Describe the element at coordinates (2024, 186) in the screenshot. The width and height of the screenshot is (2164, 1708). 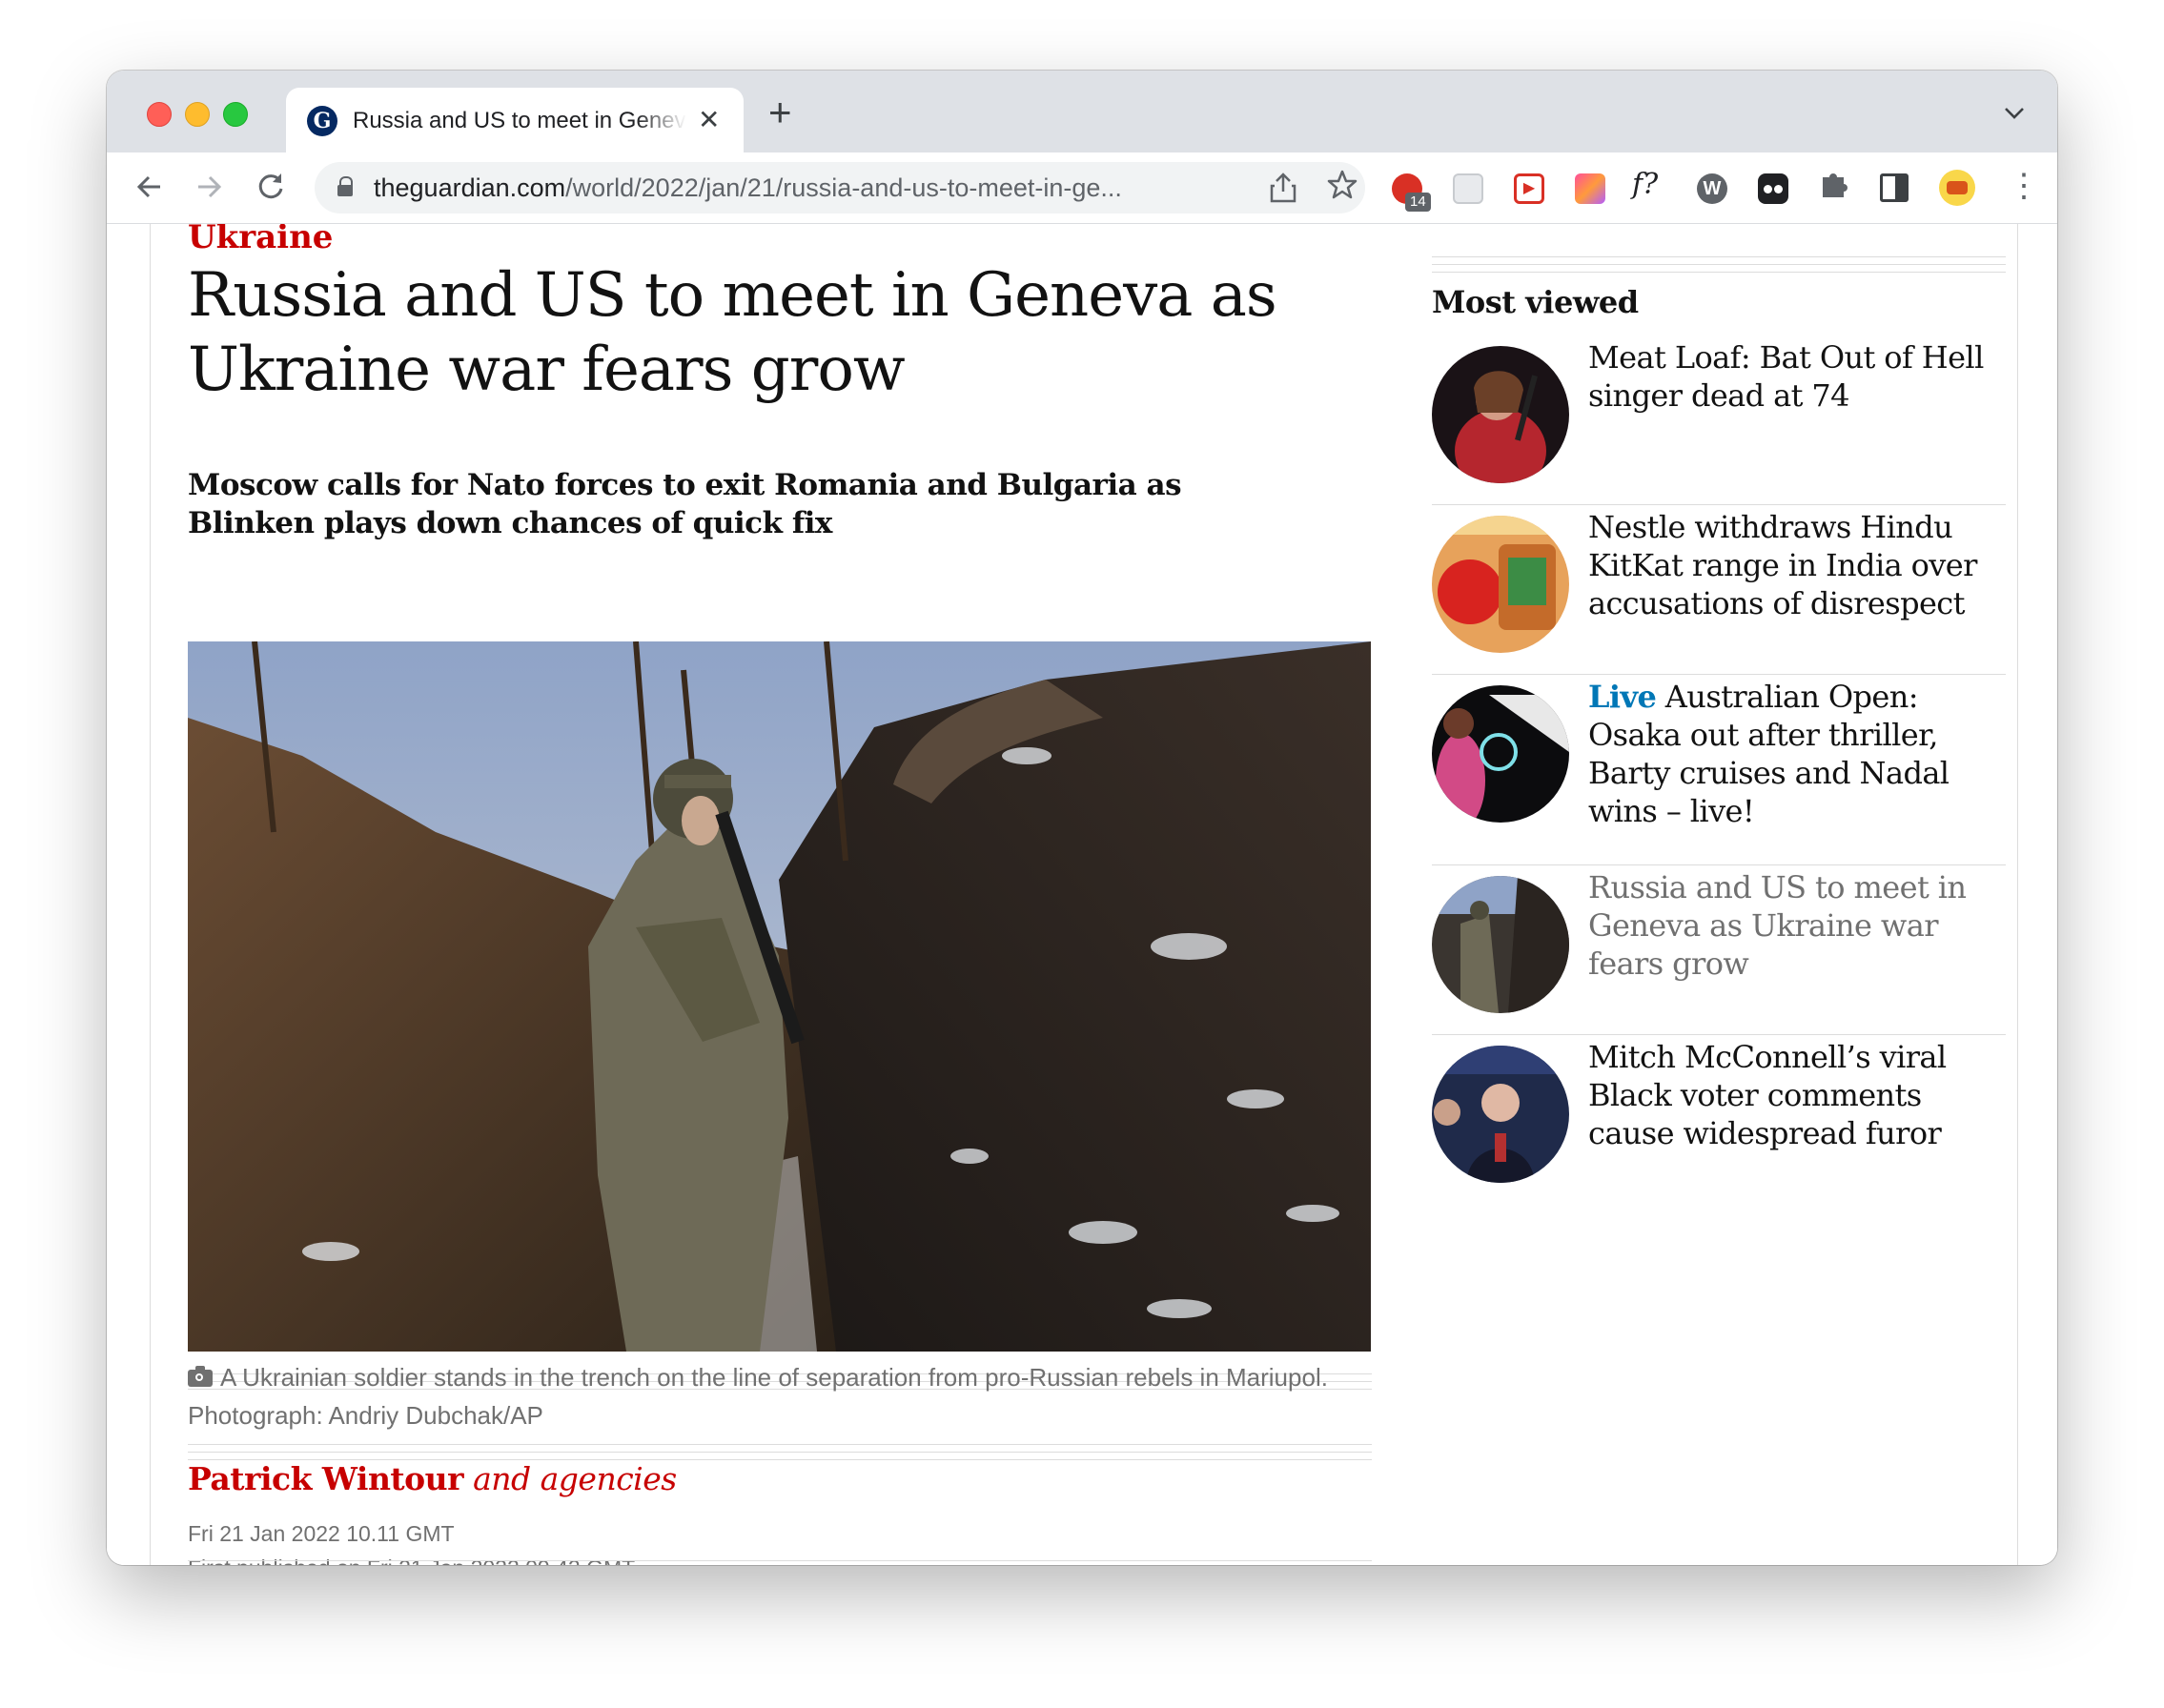
I see `more-menu-icon: ⋮` at that location.